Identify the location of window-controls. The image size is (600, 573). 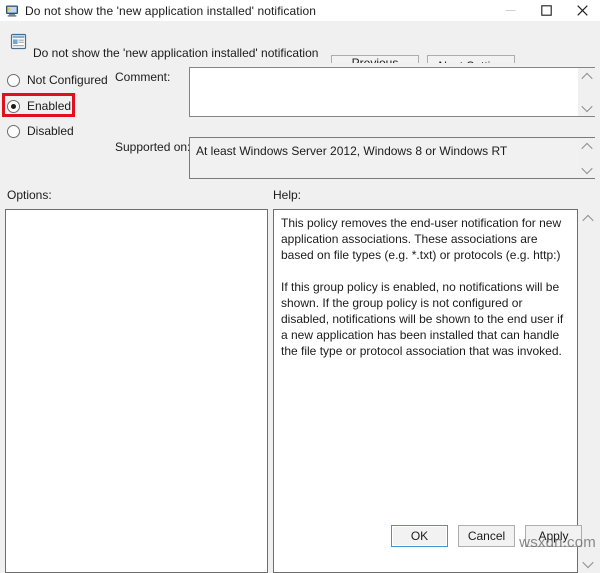
(546, 10).